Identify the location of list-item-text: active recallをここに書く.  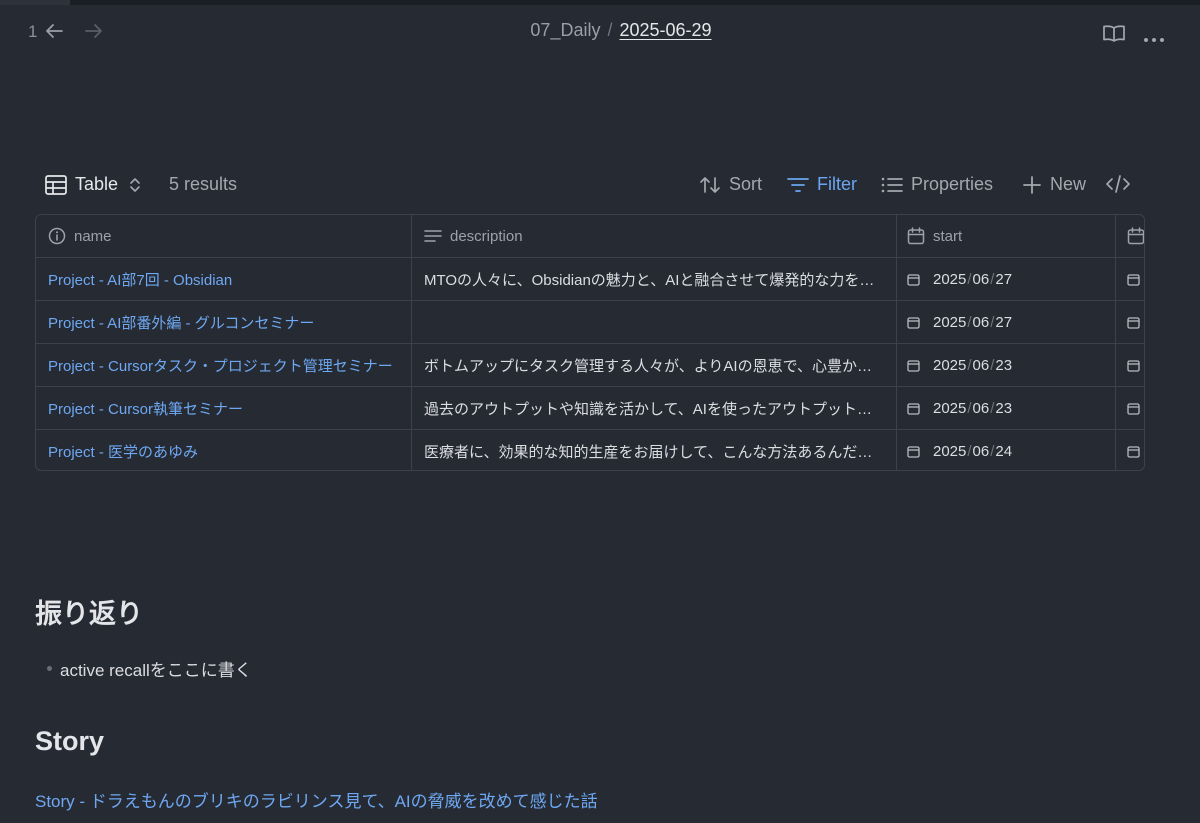
(156, 670).